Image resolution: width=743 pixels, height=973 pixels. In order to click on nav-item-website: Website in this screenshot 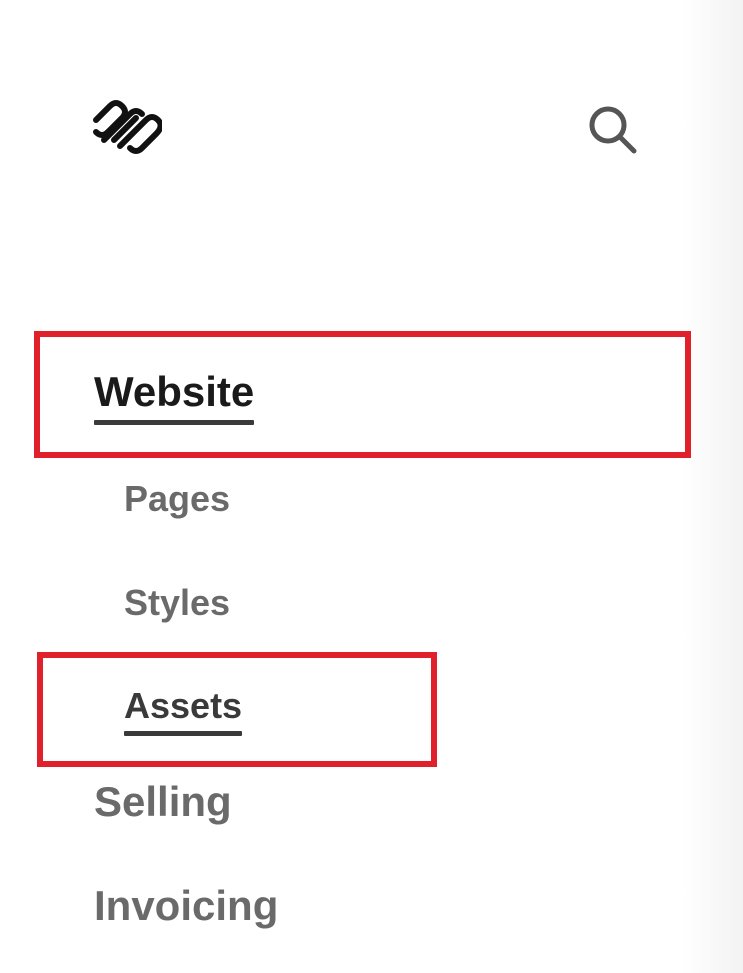, I will do `click(174, 396)`.